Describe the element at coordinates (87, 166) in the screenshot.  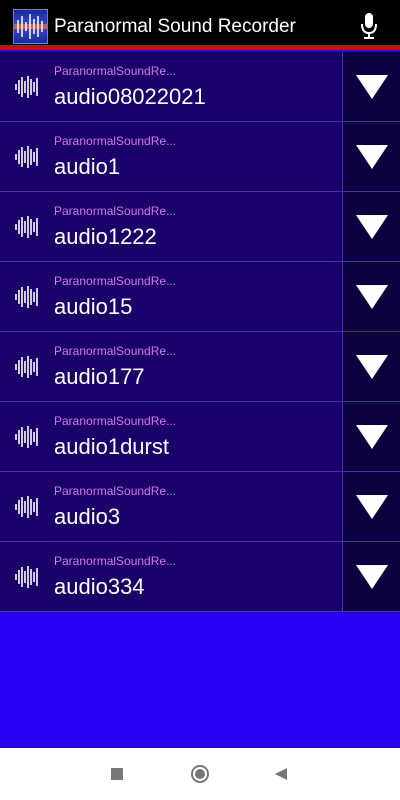
I see `recording-name: audio1` at that location.